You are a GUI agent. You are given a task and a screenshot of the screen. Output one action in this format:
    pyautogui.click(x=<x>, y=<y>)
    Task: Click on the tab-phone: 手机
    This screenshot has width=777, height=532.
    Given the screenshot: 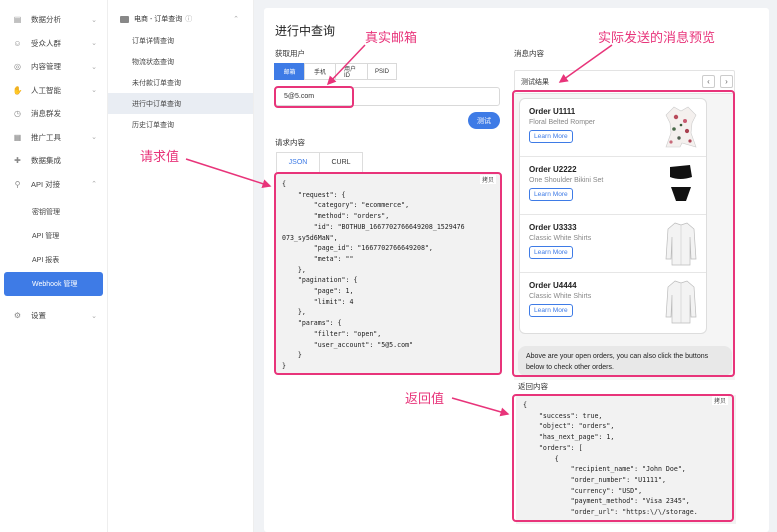 What is the action you would take?
    pyautogui.click(x=320, y=71)
    